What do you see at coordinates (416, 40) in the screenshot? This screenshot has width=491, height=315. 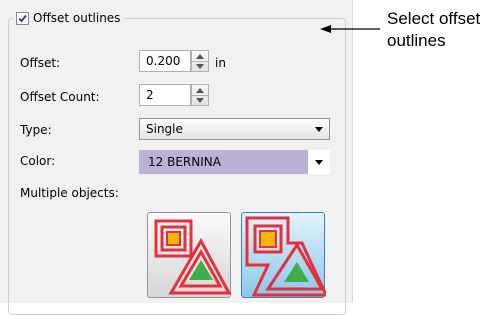 I see `callout-line-2: outlines` at bounding box center [416, 40].